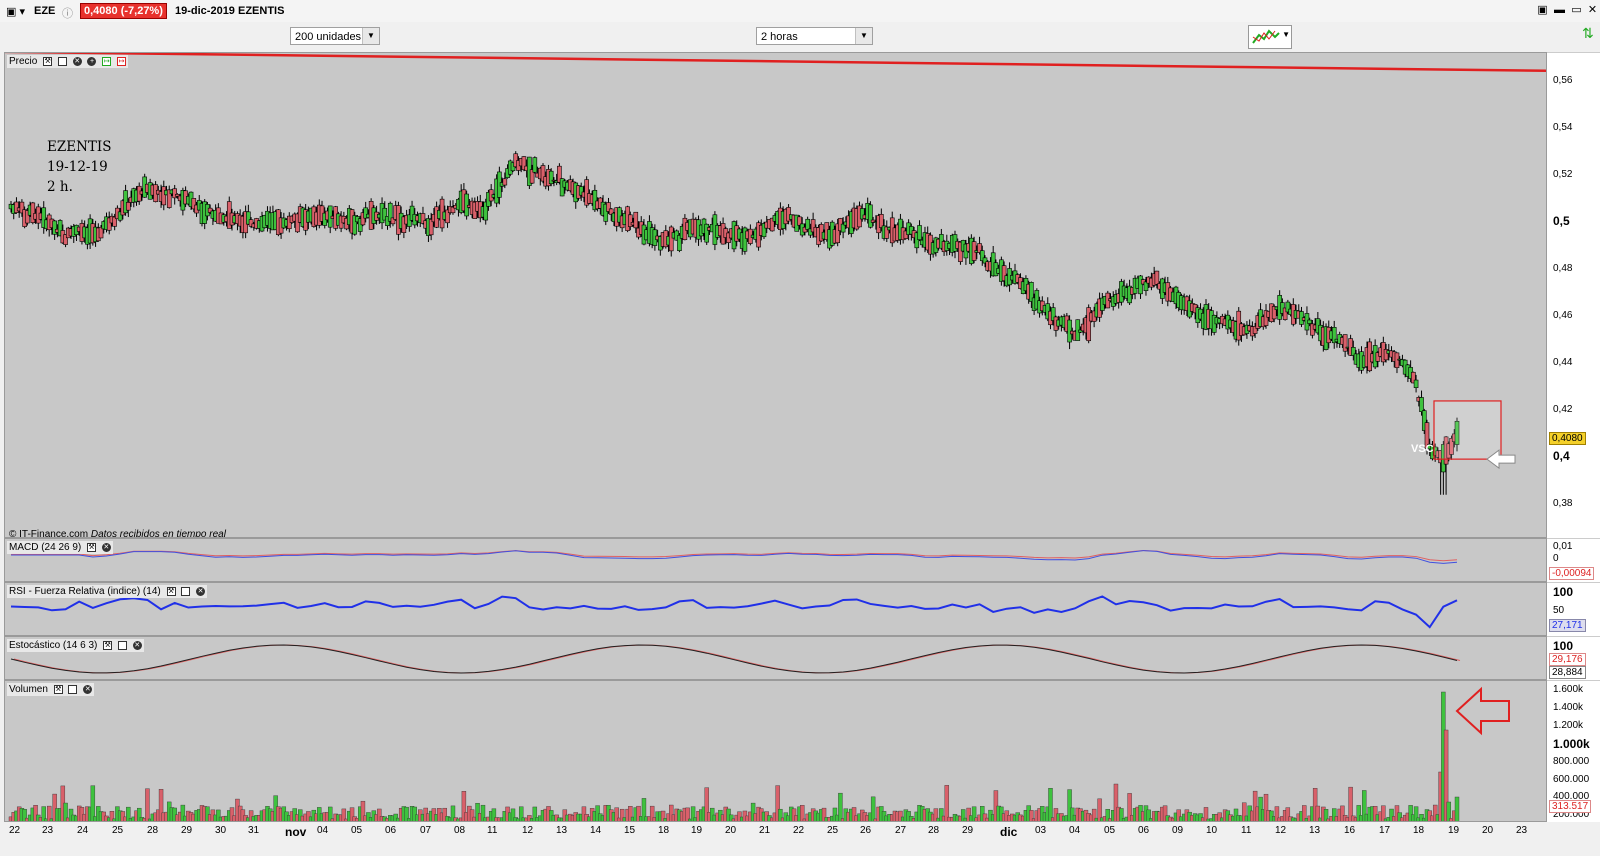 The height and width of the screenshot is (856, 1600). Describe the element at coordinates (1542, 10) in the screenshot. I see `restore-icon: ▣` at that location.